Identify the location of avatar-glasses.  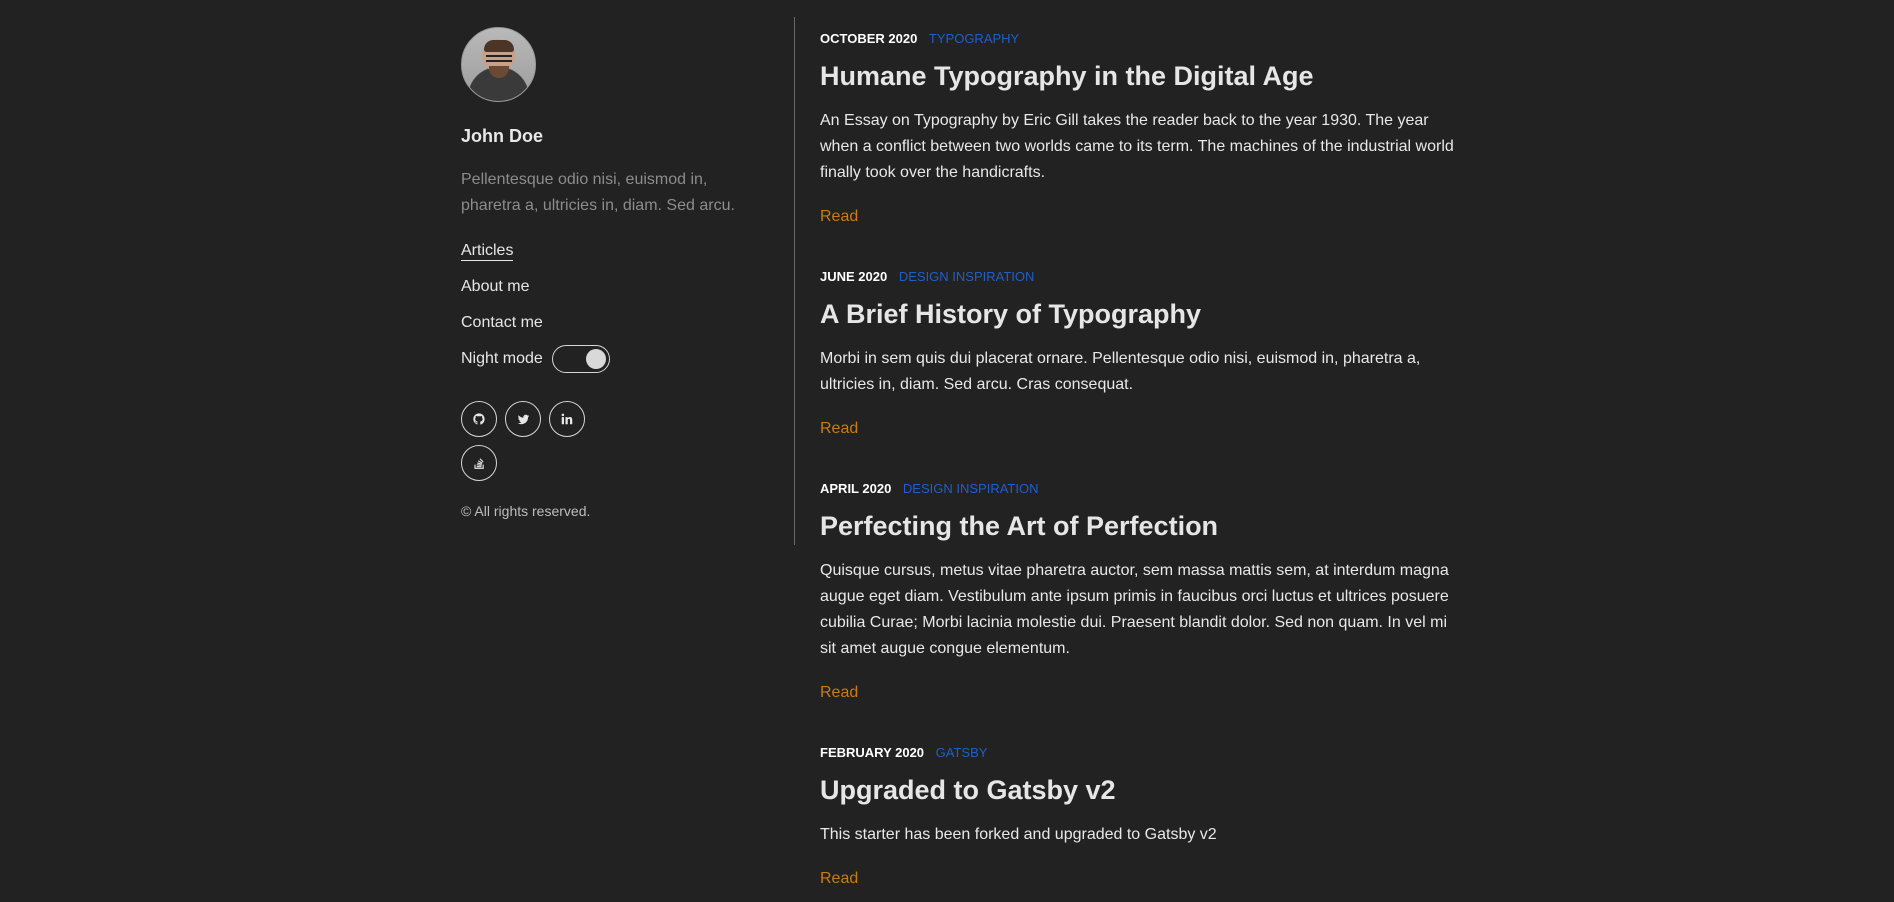
(499, 58).